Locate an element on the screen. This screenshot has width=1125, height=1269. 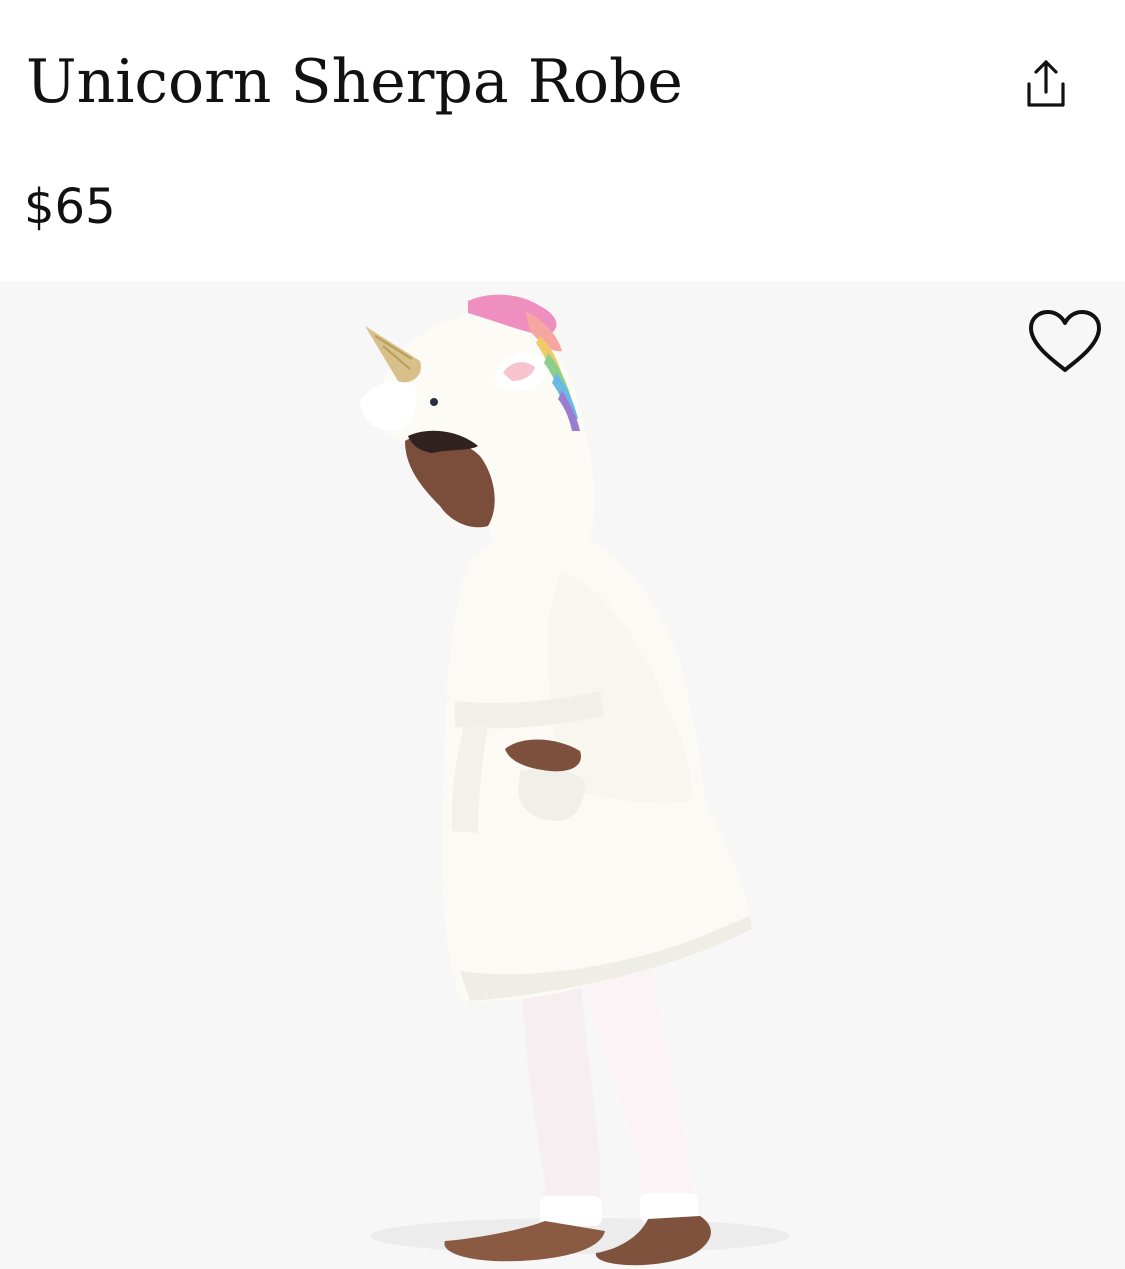
product-title: Unicorn Sherpa Robe is located at coordinates (354, 82).